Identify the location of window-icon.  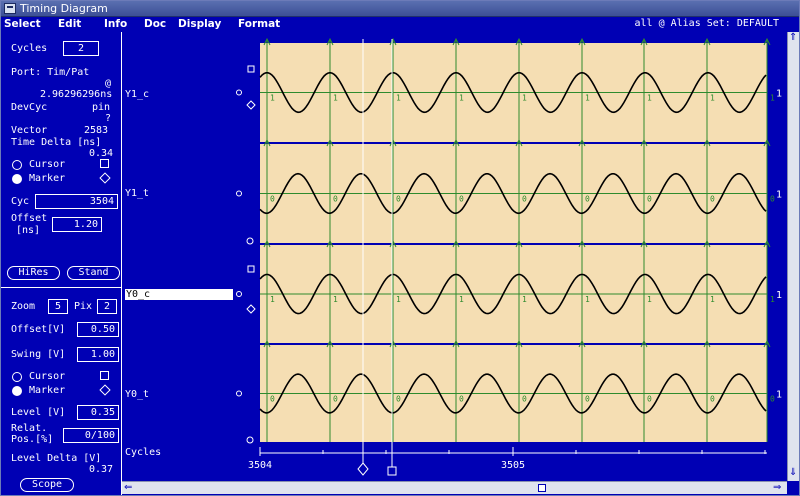
(10, 8).